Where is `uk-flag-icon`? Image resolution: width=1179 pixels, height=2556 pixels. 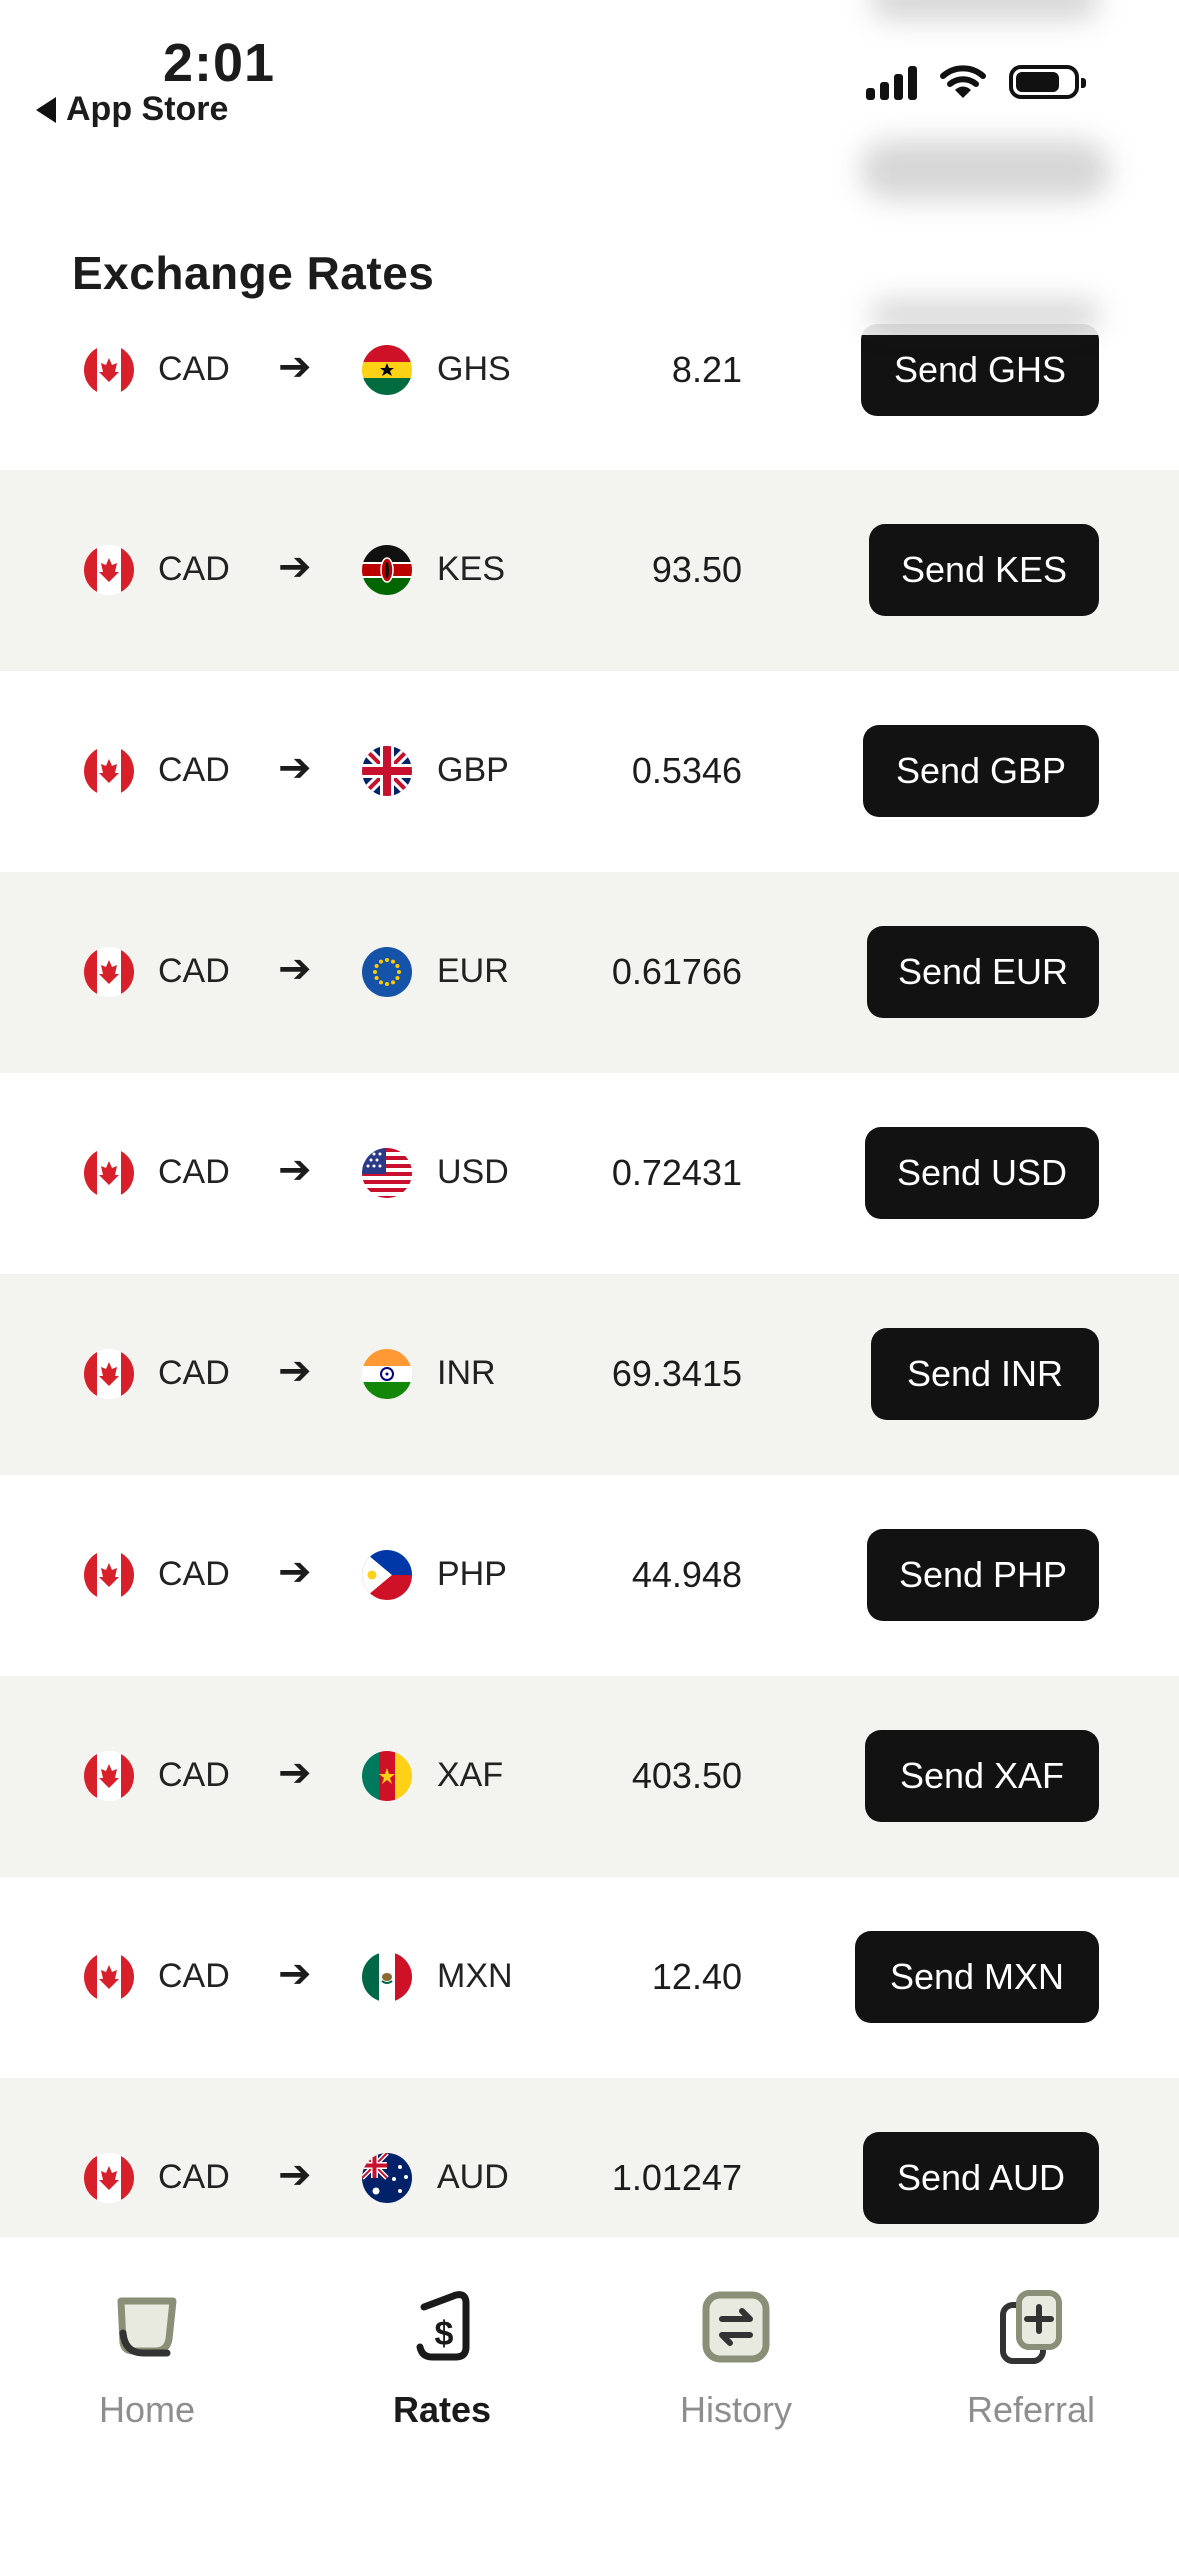
uk-flag-icon is located at coordinates (387, 771).